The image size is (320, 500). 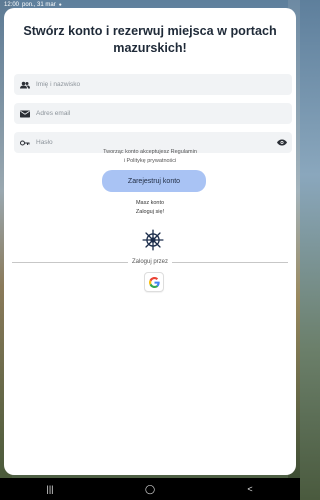 I want to click on register-button: Zarejestruj konto, so click(x=154, y=181).